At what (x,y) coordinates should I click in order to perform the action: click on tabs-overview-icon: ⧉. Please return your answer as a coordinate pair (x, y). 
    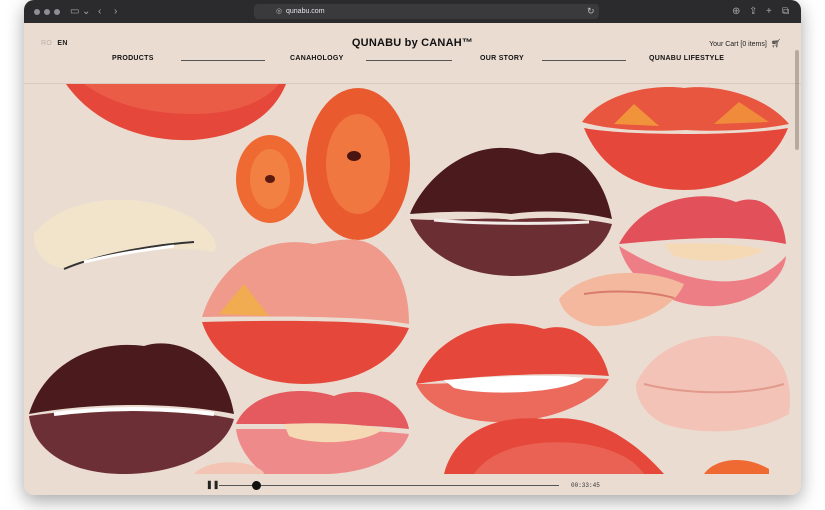
    Looking at the image, I should click on (785, 11).